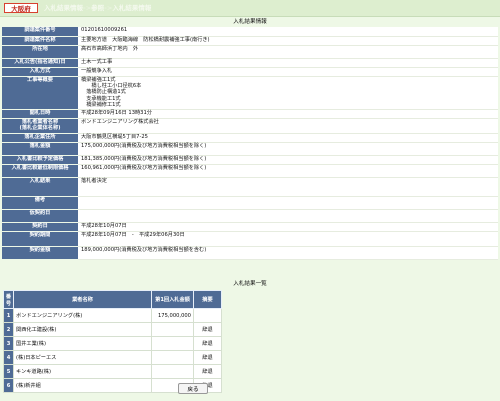  I want to click on breadcrumb-reference: 参照, so click(97, 8).